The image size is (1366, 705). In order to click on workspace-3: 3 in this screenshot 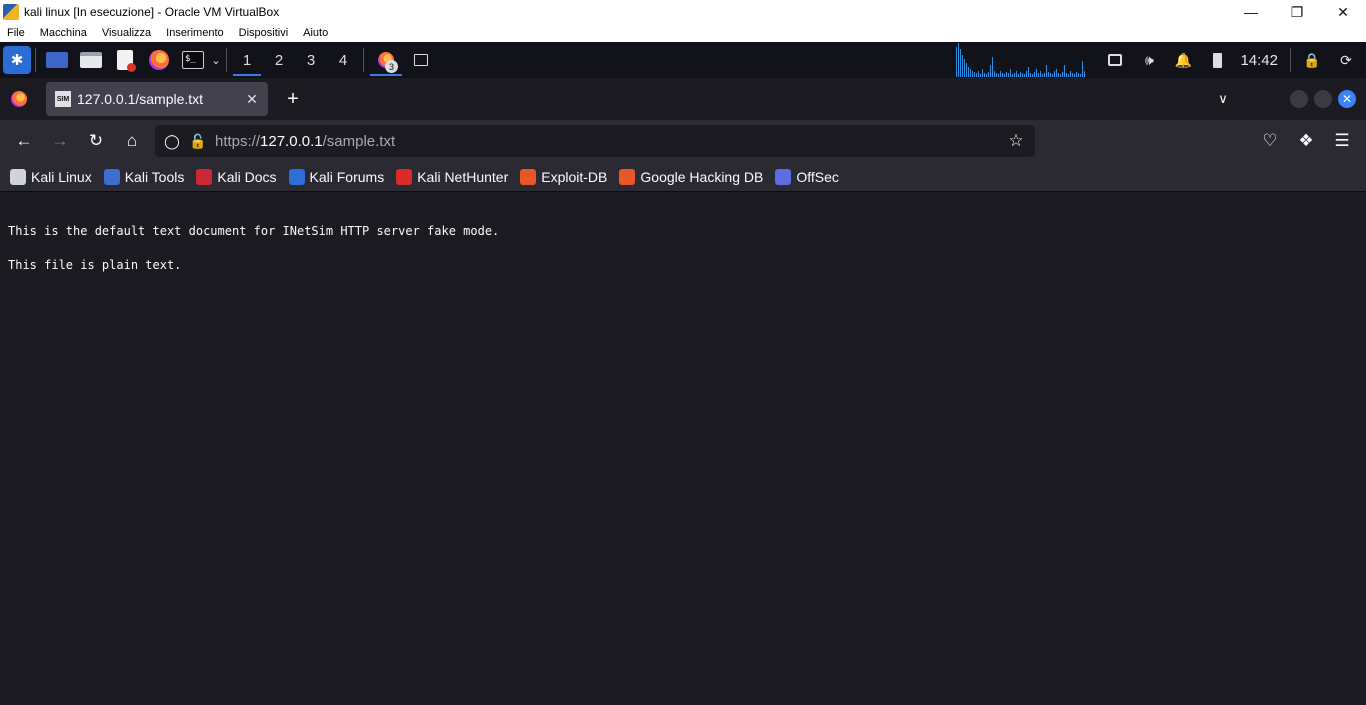, I will do `click(311, 60)`.